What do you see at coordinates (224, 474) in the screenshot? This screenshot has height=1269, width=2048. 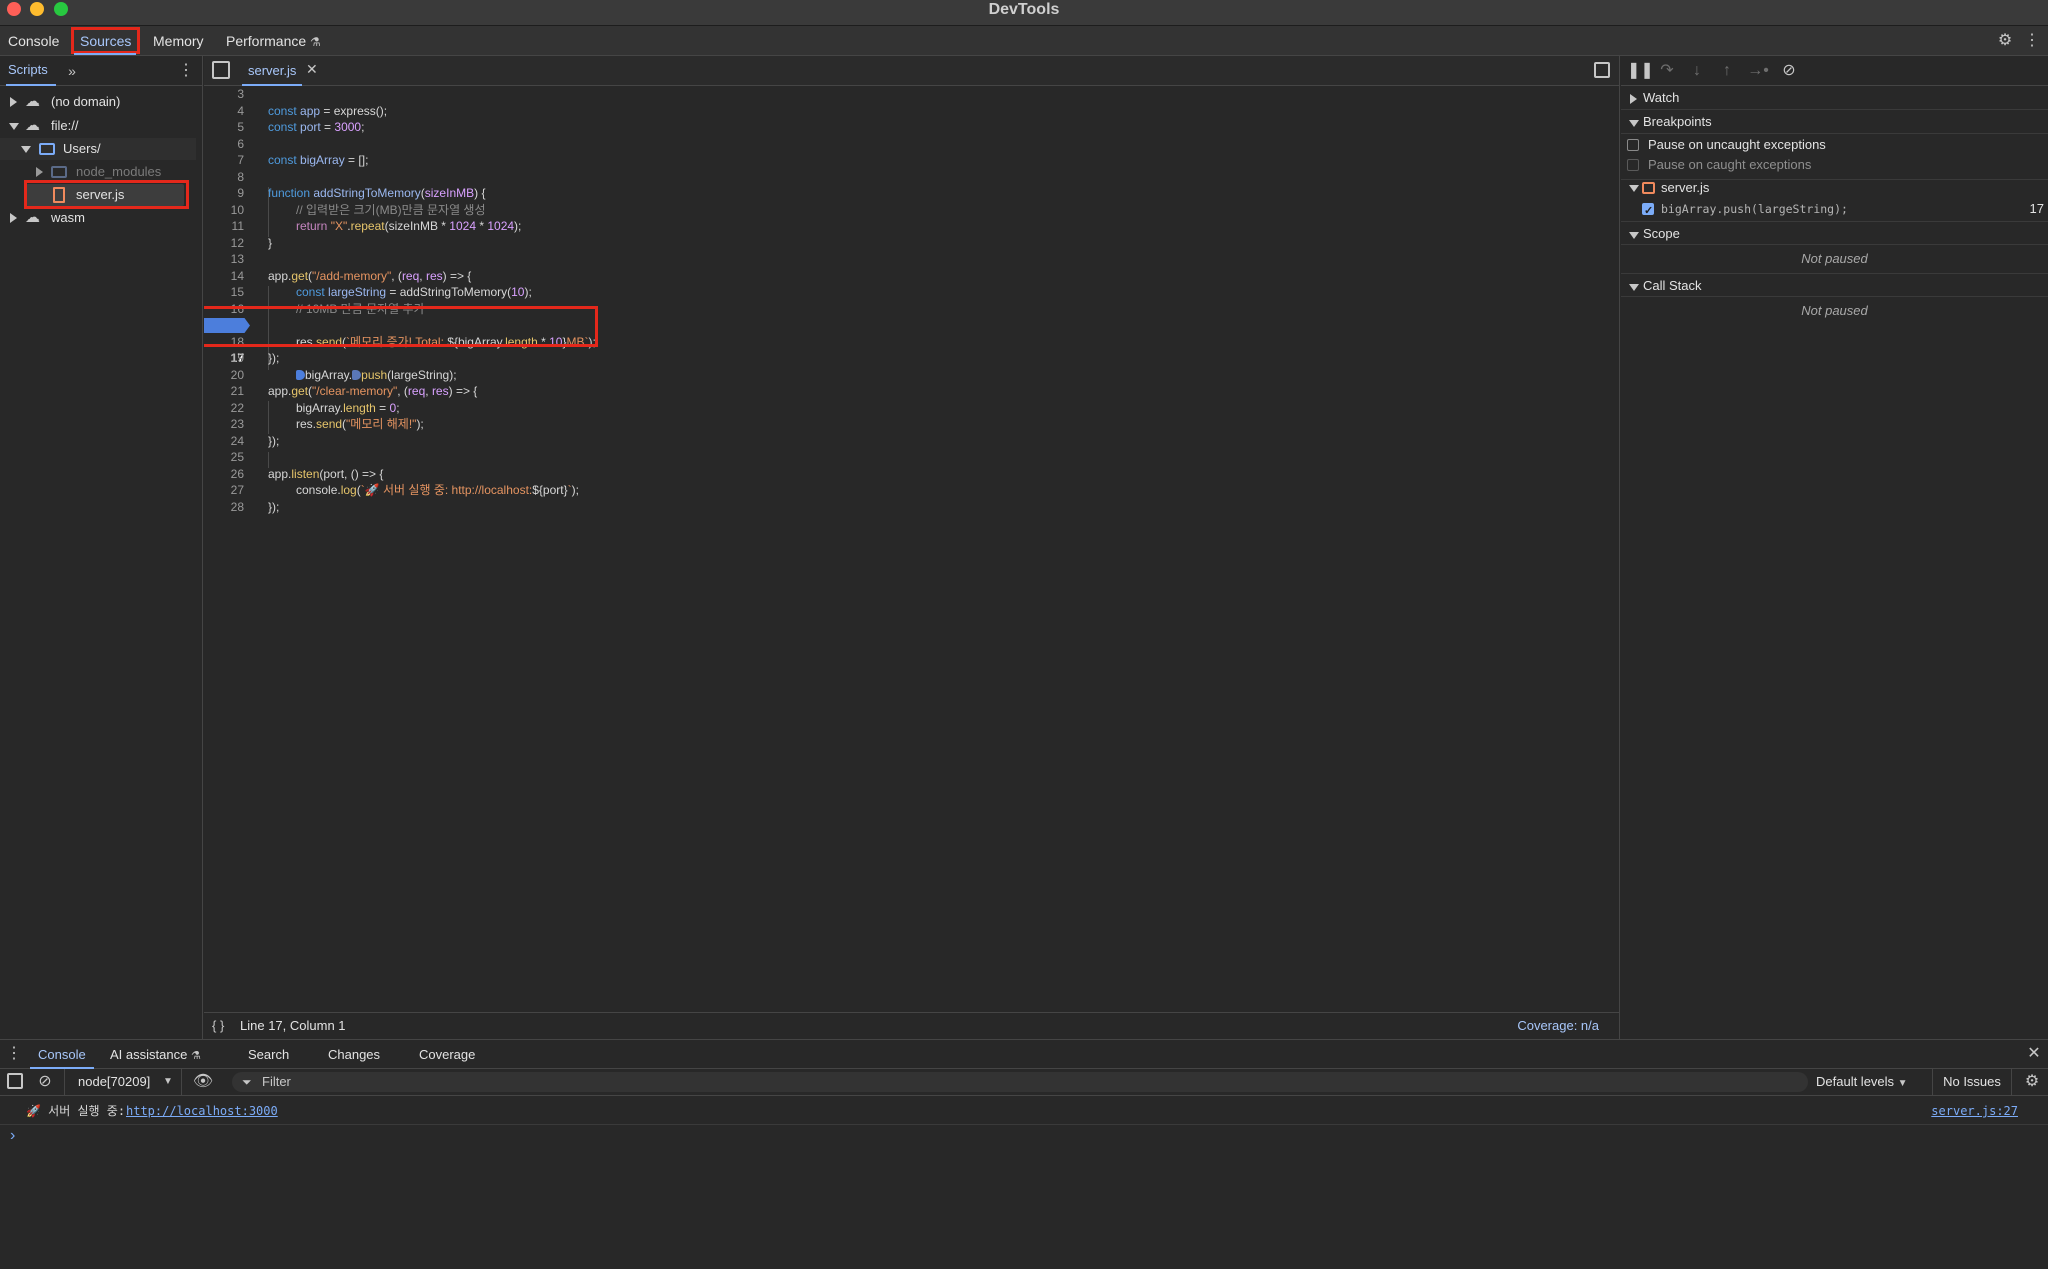 I see `line-number: 26` at bounding box center [224, 474].